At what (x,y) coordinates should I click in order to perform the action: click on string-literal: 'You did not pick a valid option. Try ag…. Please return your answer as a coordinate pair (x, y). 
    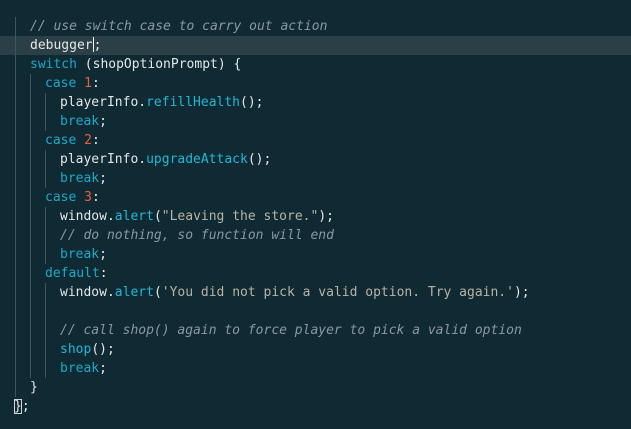
    Looking at the image, I should click on (337, 292).